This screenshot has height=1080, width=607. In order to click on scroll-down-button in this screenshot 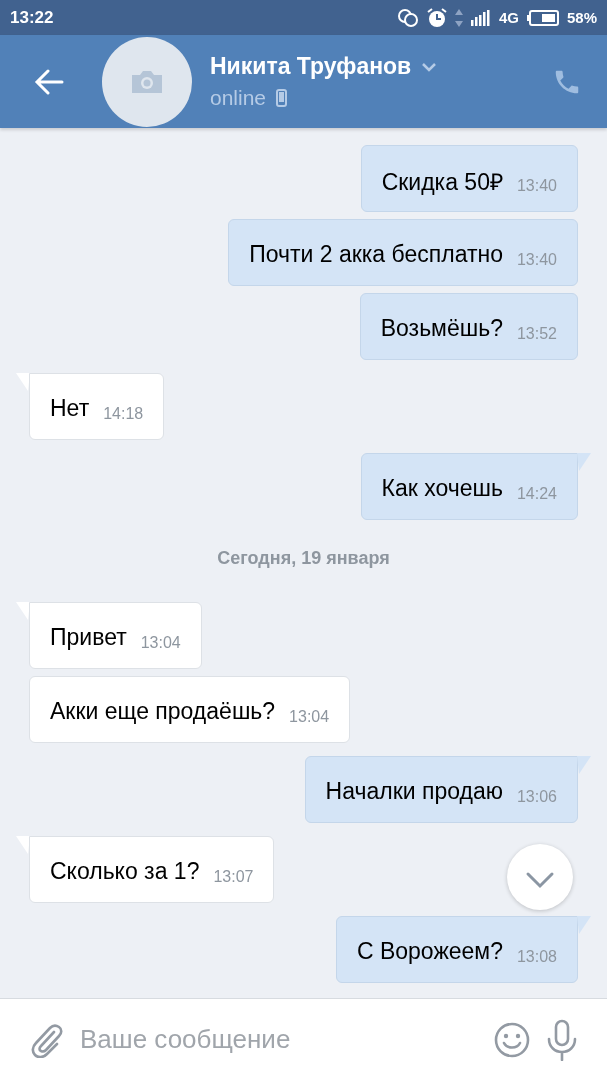, I will do `click(540, 877)`.